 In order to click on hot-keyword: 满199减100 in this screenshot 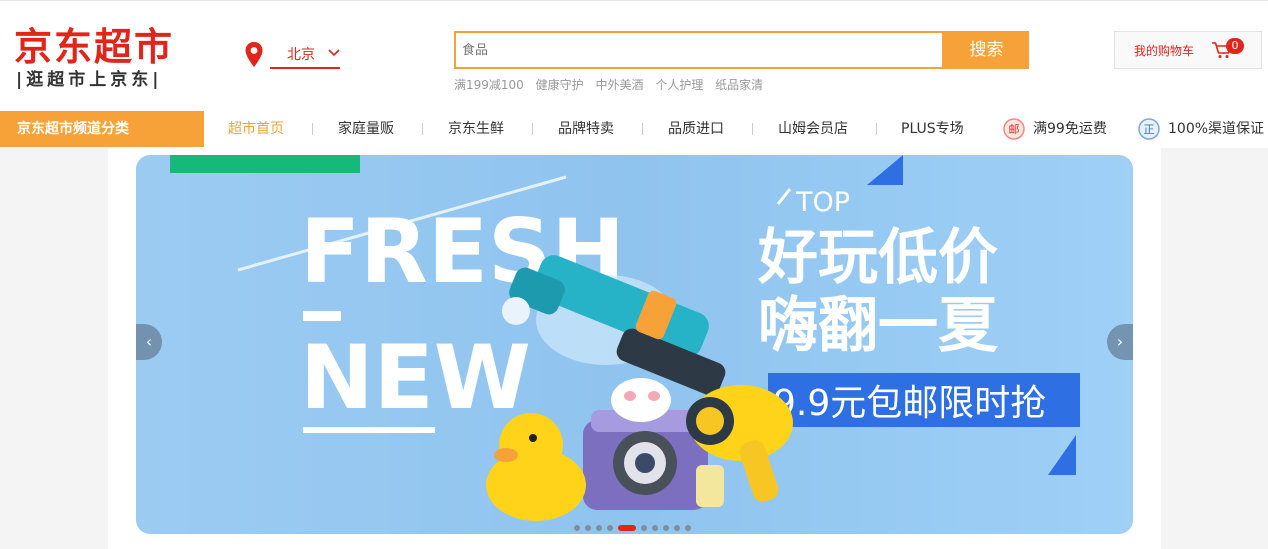, I will do `click(489, 85)`.